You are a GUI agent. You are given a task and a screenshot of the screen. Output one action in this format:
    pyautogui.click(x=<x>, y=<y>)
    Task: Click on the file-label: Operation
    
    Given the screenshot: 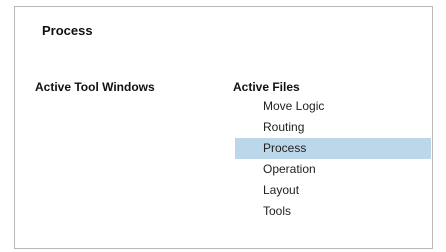 What is the action you would take?
    pyautogui.click(x=289, y=169)
    